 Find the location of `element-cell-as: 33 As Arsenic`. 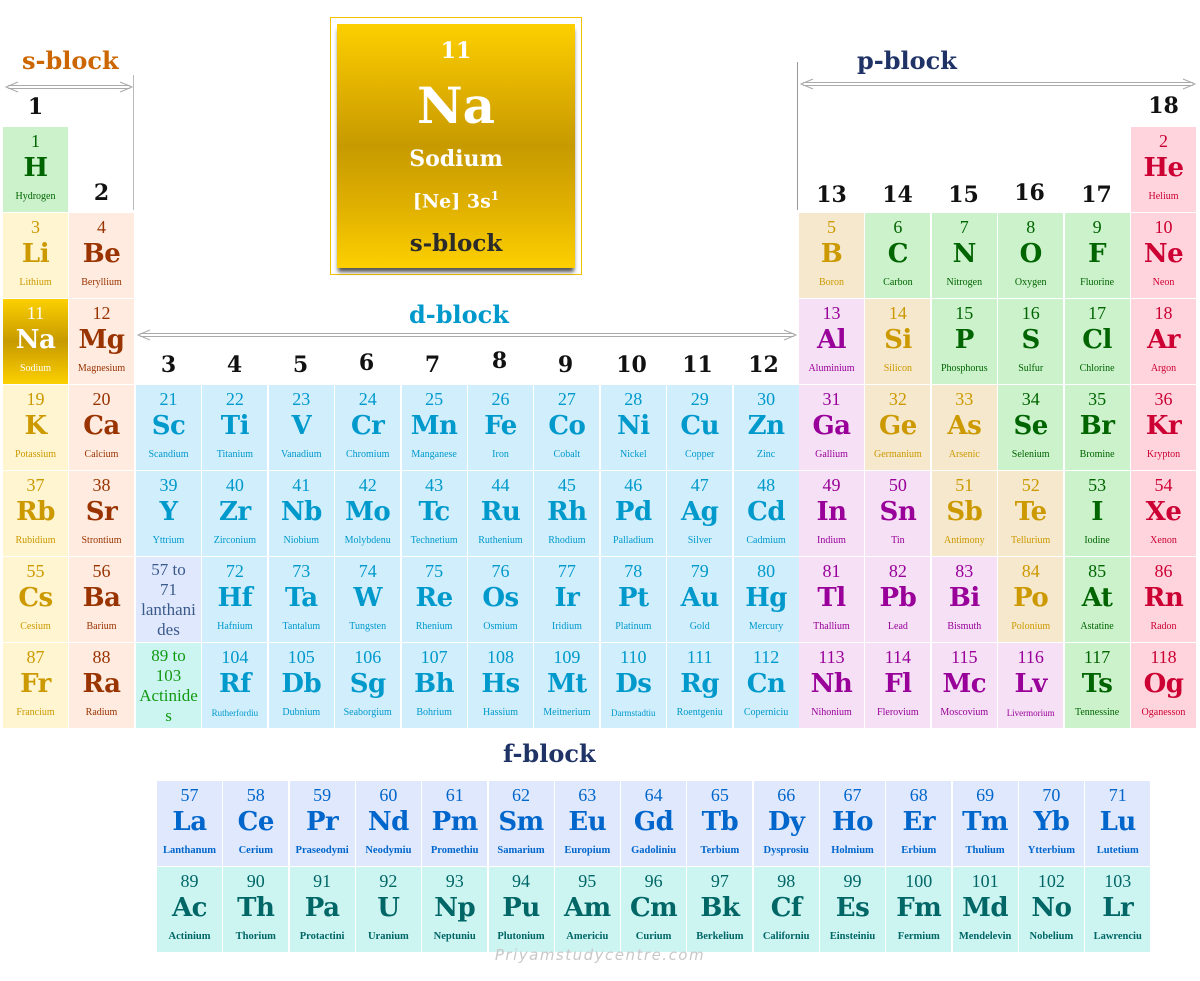

element-cell-as: 33 As Arsenic is located at coordinates (964, 427).